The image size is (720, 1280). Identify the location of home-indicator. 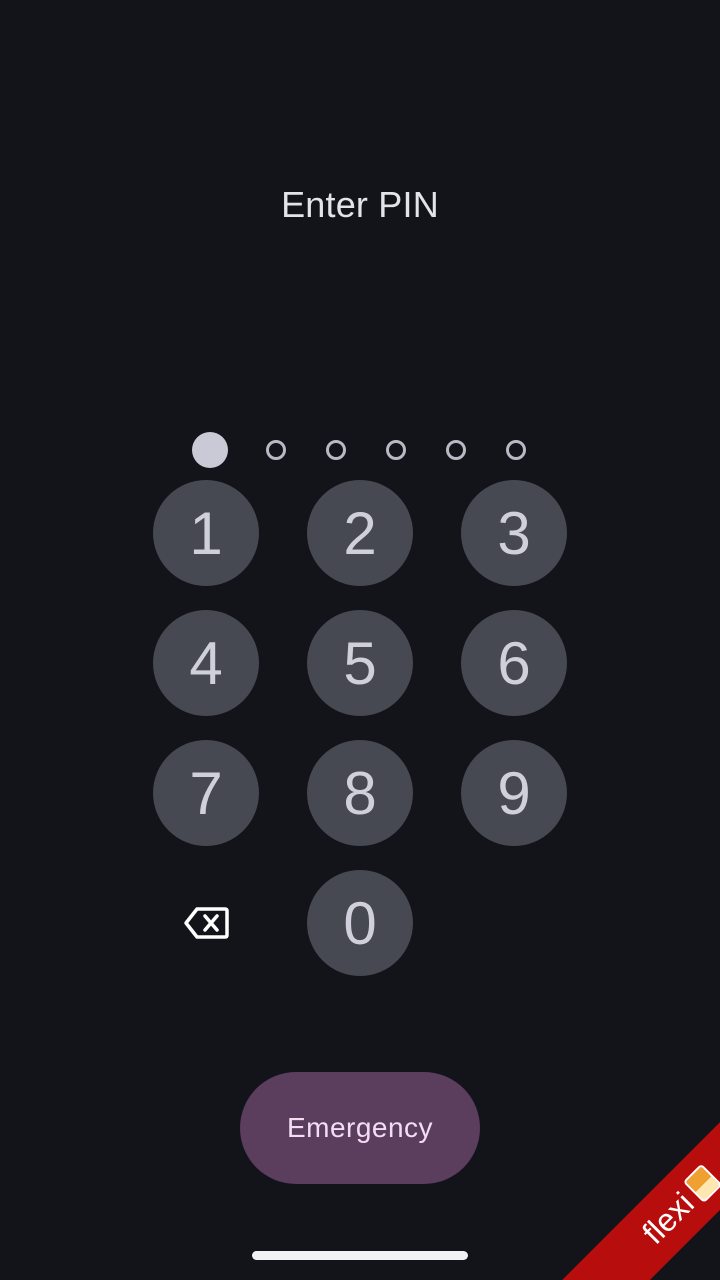
(360, 1255).